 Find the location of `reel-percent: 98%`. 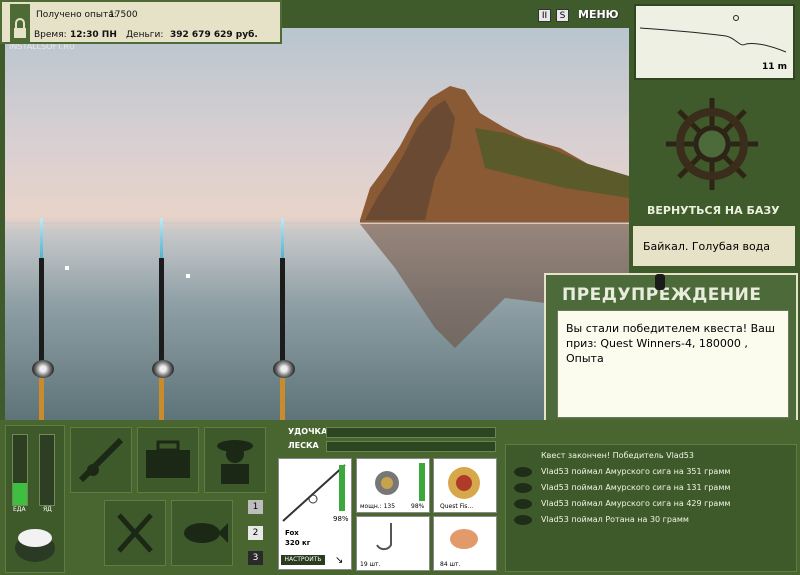

reel-percent: 98% is located at coordinates (418, 506).